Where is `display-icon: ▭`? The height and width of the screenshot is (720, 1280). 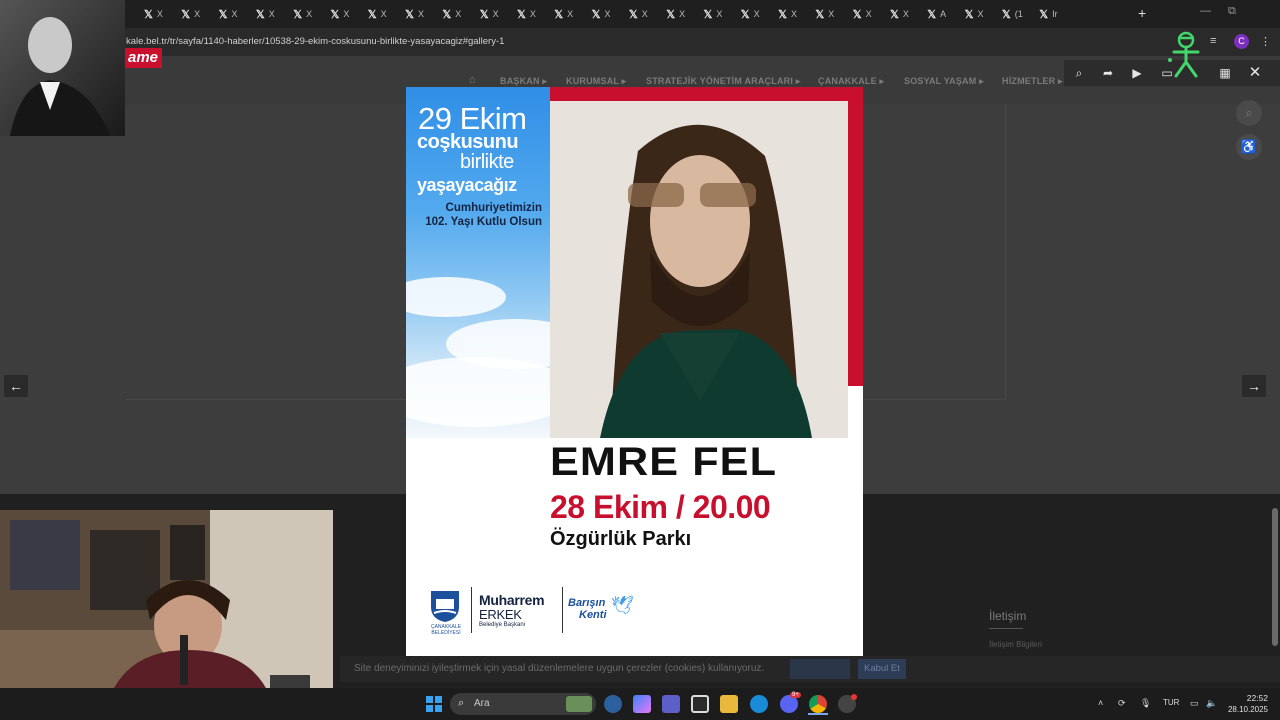 display-icon: ▭ is located at coordinates (1194, 703).